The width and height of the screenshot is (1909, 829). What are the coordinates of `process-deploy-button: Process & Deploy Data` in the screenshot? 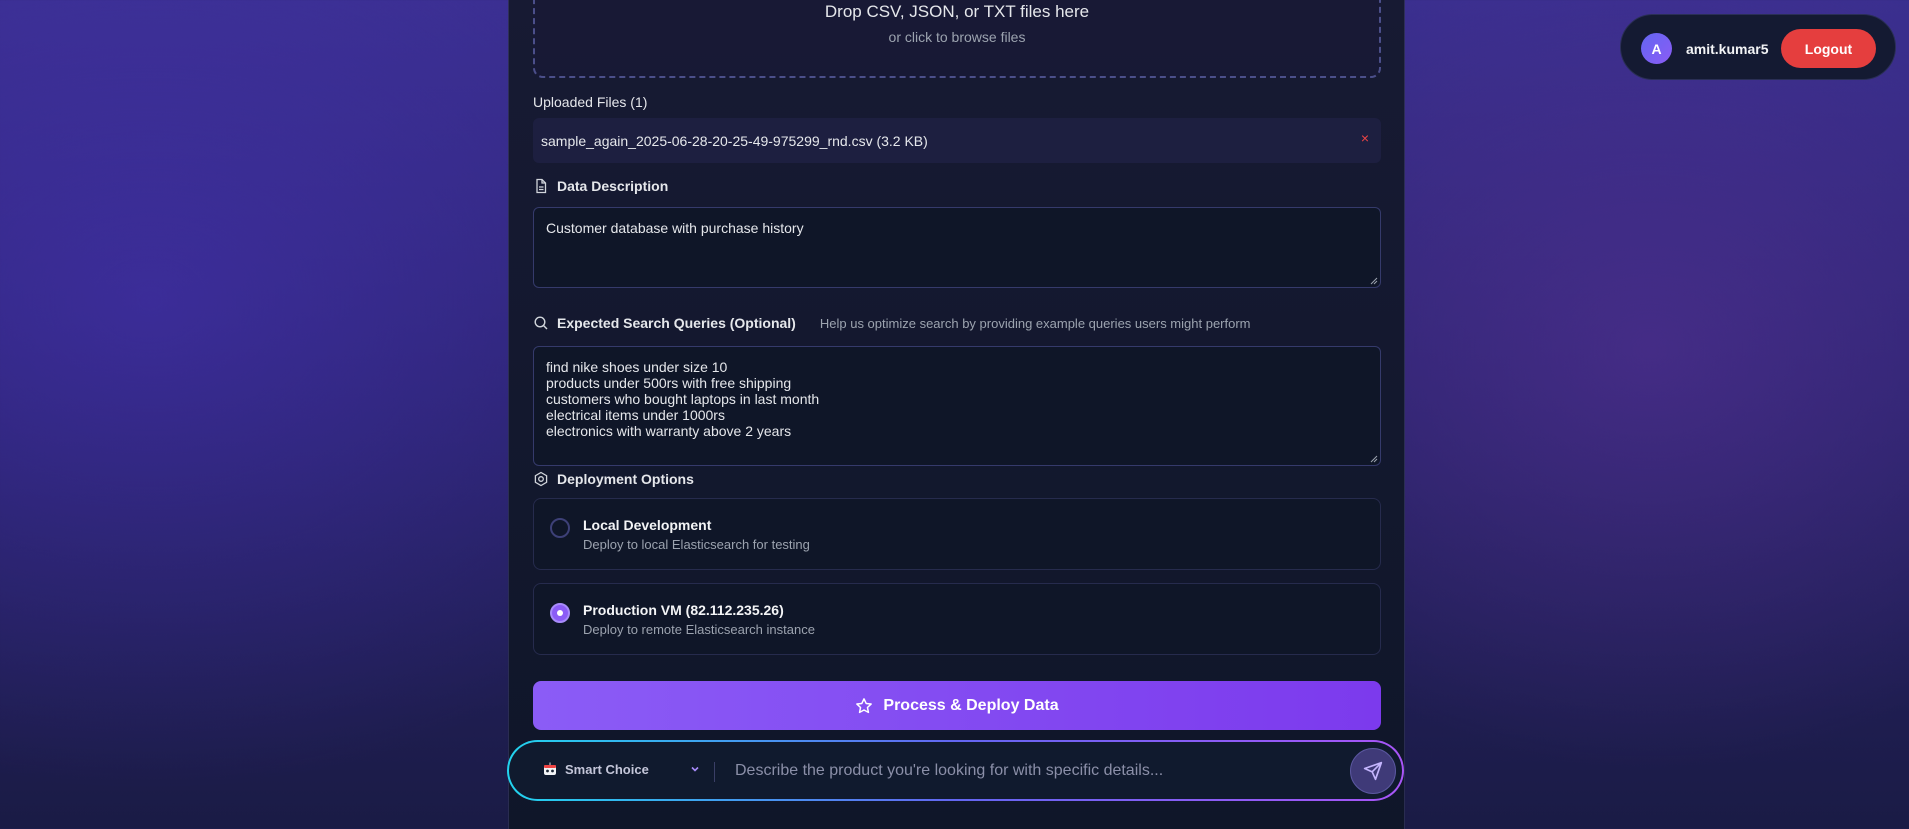 It's located at (957, 705).